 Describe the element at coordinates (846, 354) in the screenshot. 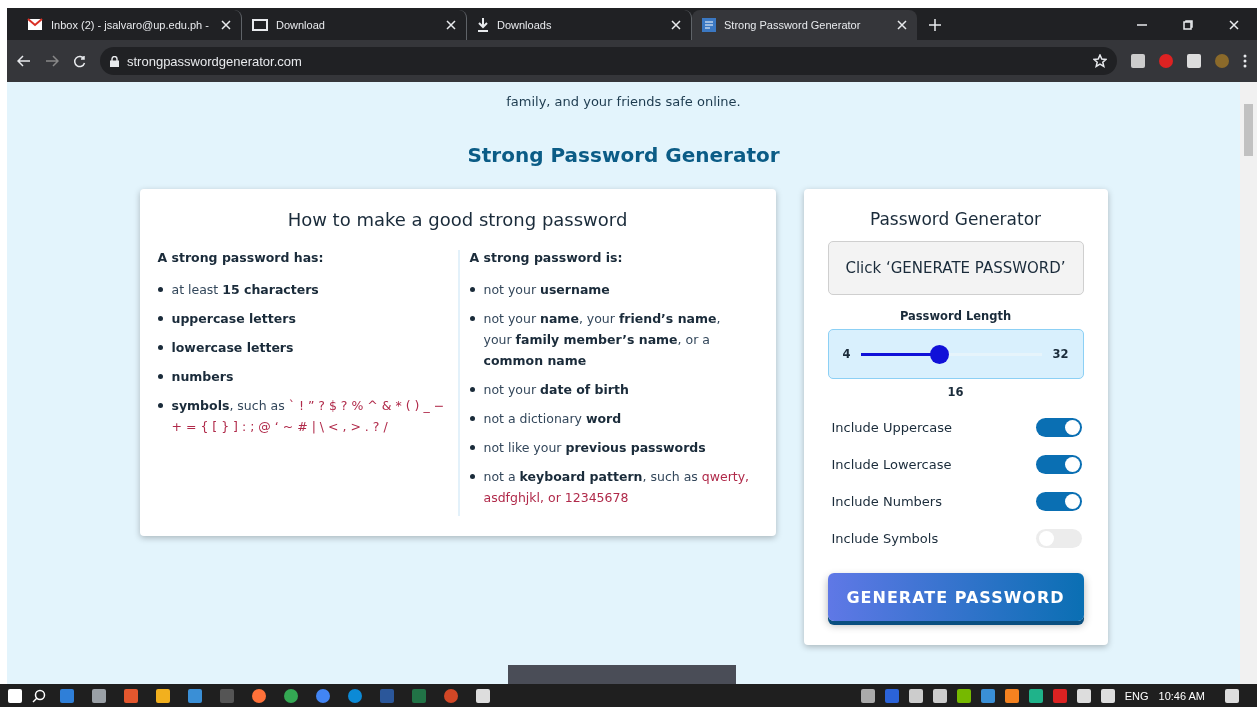

I see `min-value: 4` at that location.